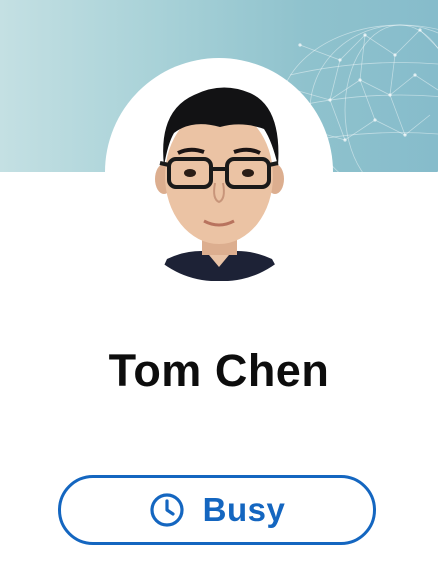  What do you see at coordinates (244, 509) in the screenshot?
I see `status-label: Busy` at bounding box center [244, 509].